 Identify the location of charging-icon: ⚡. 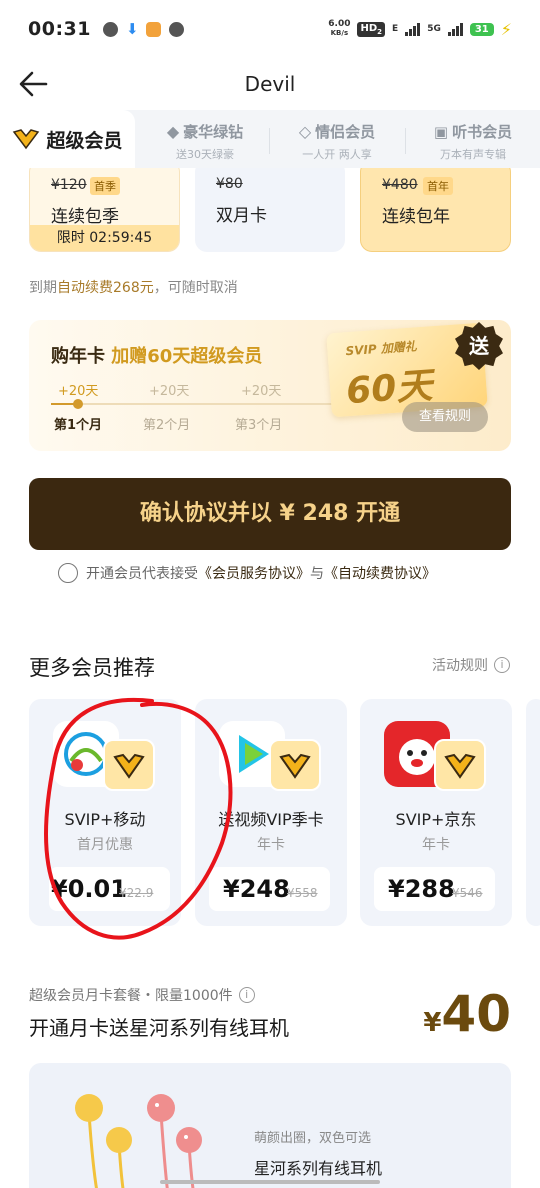
(506, 29).